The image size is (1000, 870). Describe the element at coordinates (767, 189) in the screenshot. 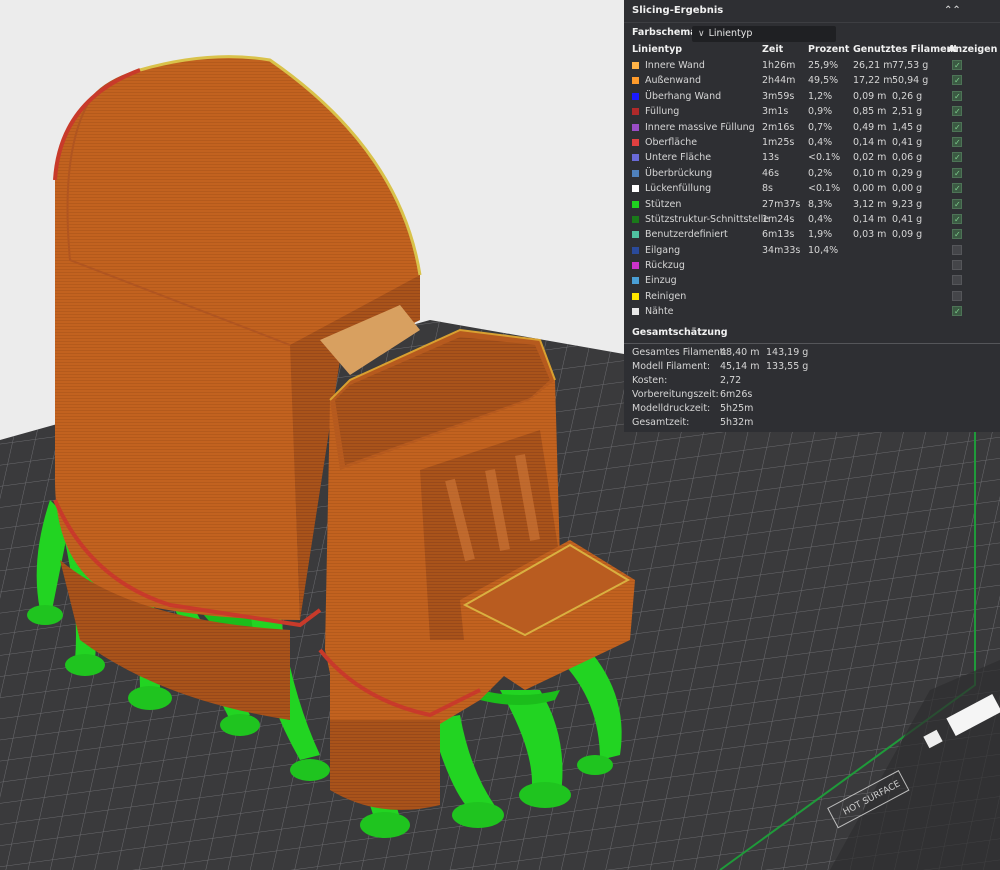

I see `line-type-time: 8s` at that location.